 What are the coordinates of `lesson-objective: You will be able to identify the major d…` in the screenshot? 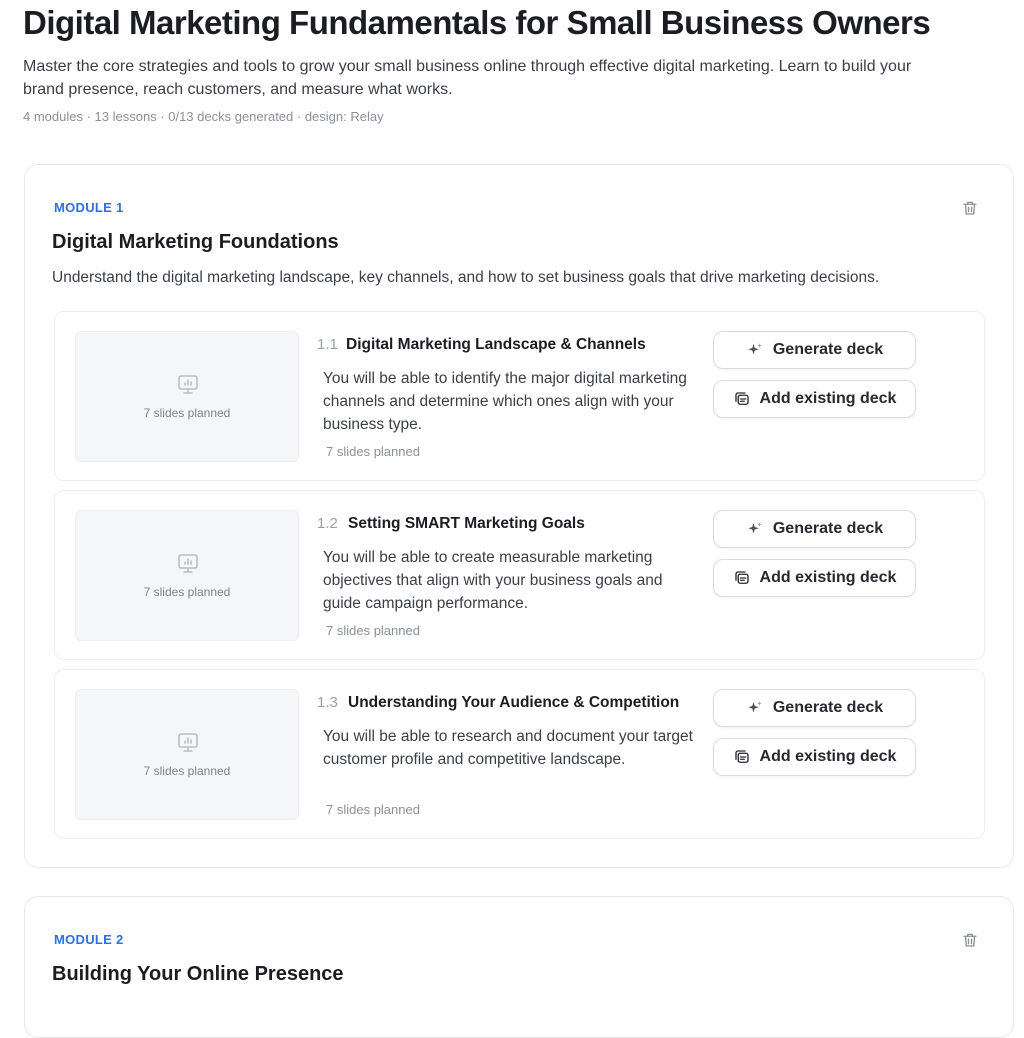 It's located at (505, 401).